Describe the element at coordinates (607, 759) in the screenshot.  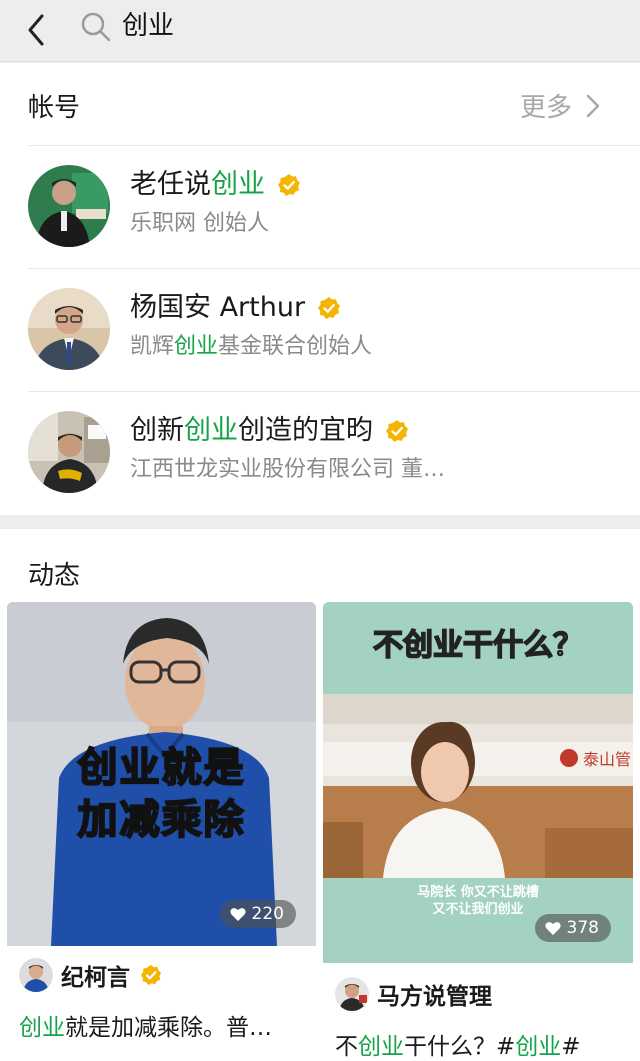
I see `classroom-sign-text: 泰山管` at that location.